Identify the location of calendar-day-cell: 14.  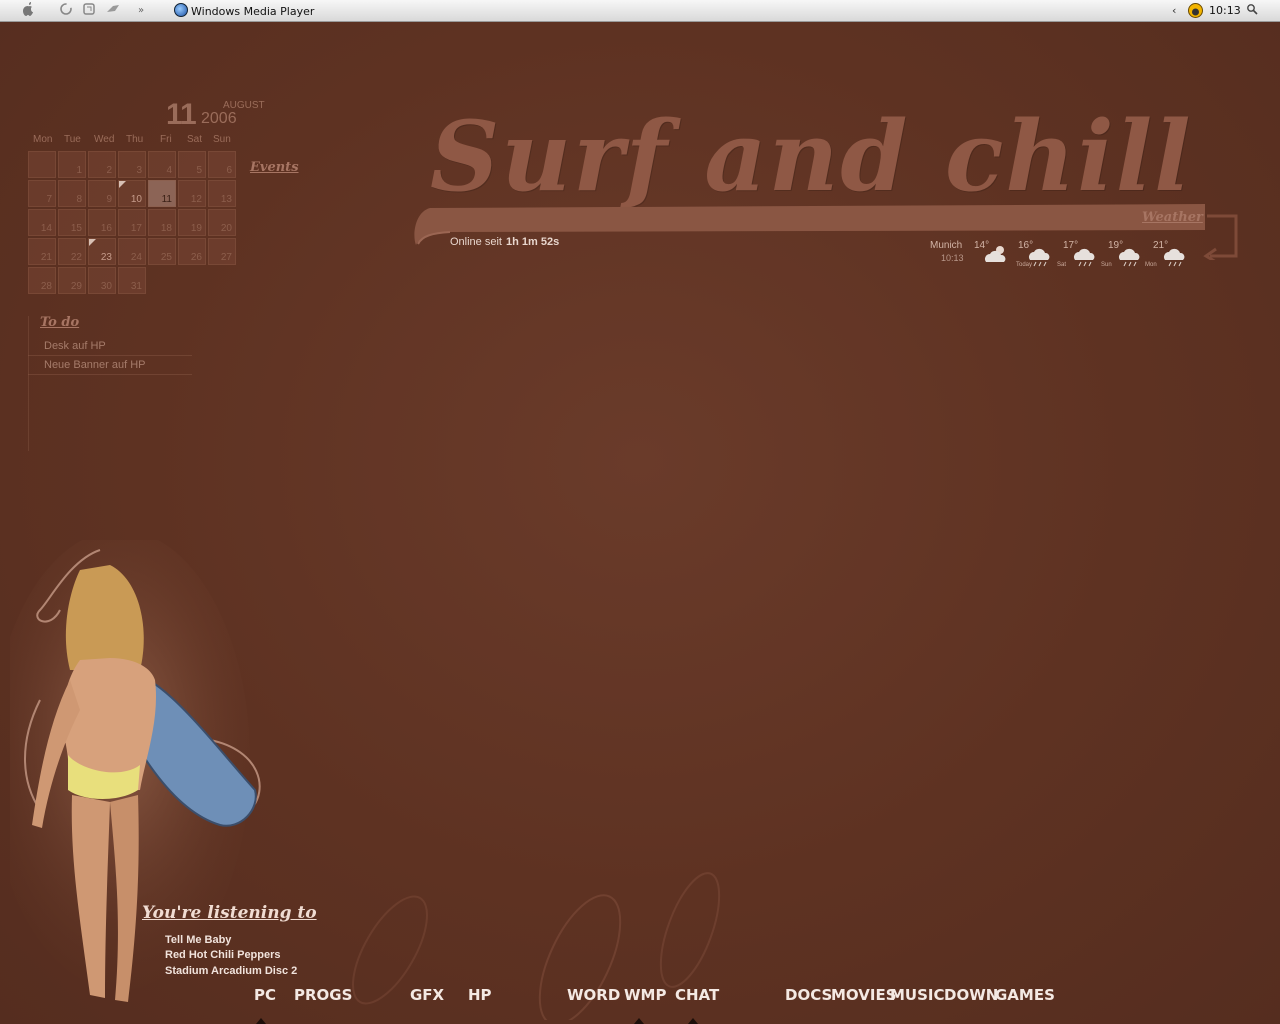
(42, 222).